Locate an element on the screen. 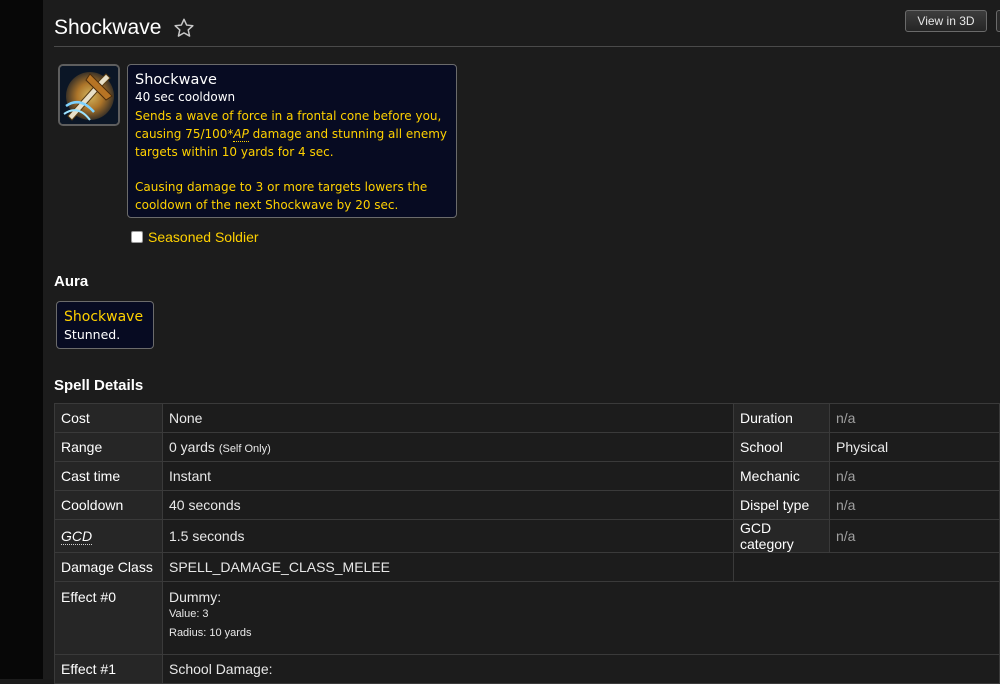 The height and width of the screenshot is (684, 1000). spell-details-heading: Spell Details is located at coordinates (99, 385).